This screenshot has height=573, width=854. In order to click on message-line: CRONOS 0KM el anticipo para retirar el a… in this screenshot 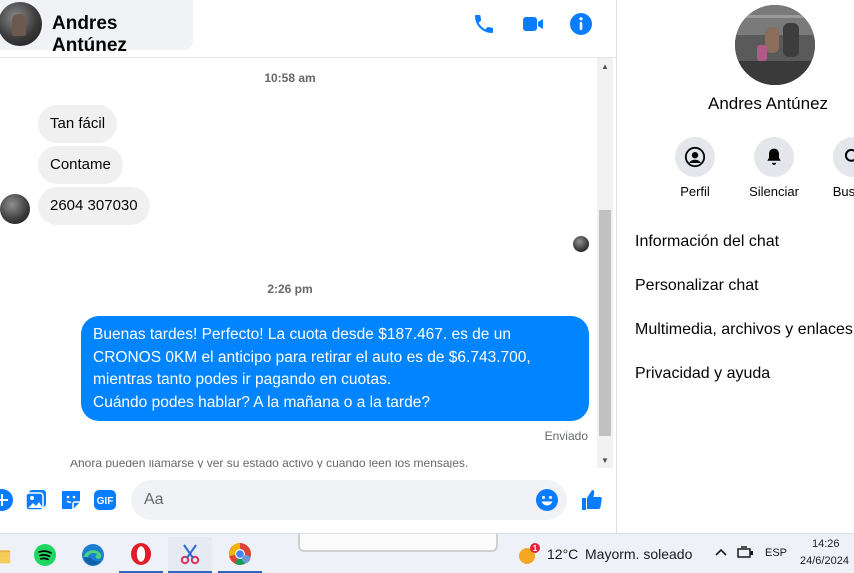, I will do `click(312, 357)`.